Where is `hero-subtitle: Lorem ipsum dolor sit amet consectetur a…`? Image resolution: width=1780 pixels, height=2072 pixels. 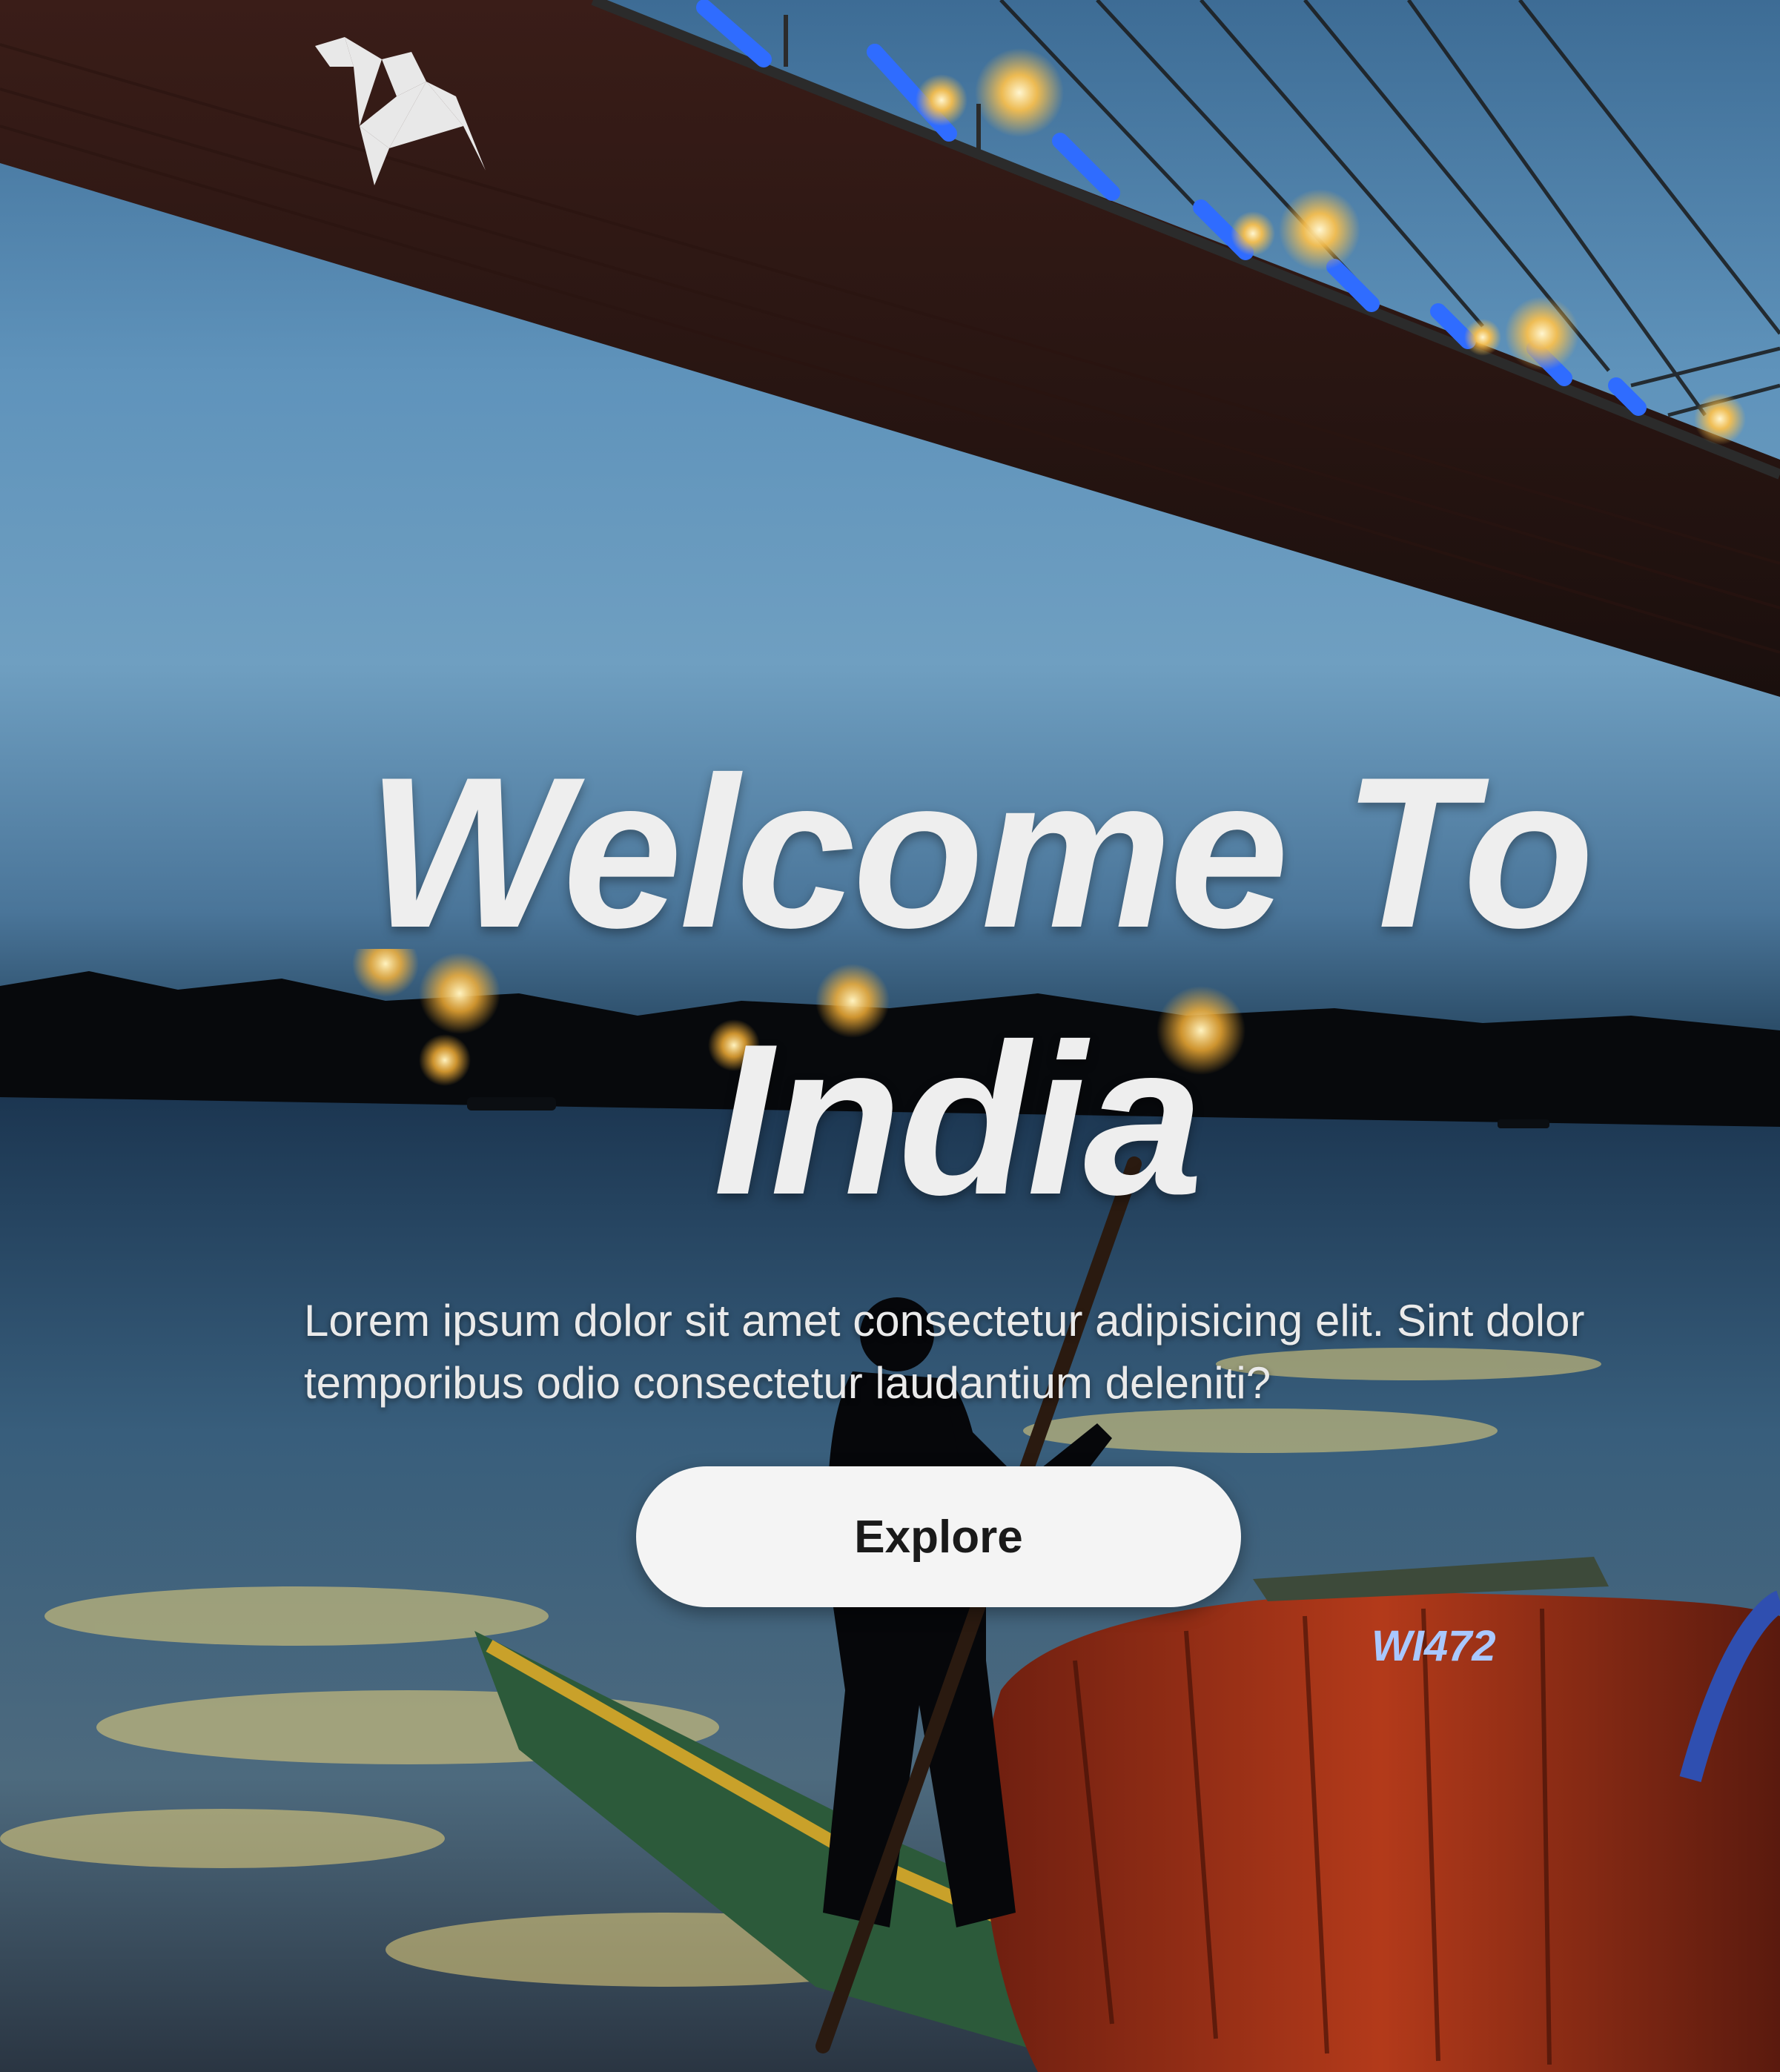 hero-subtitle: Lorem ipsum dolor sit amet consectetur a… is located at coordinates (945, 1352).